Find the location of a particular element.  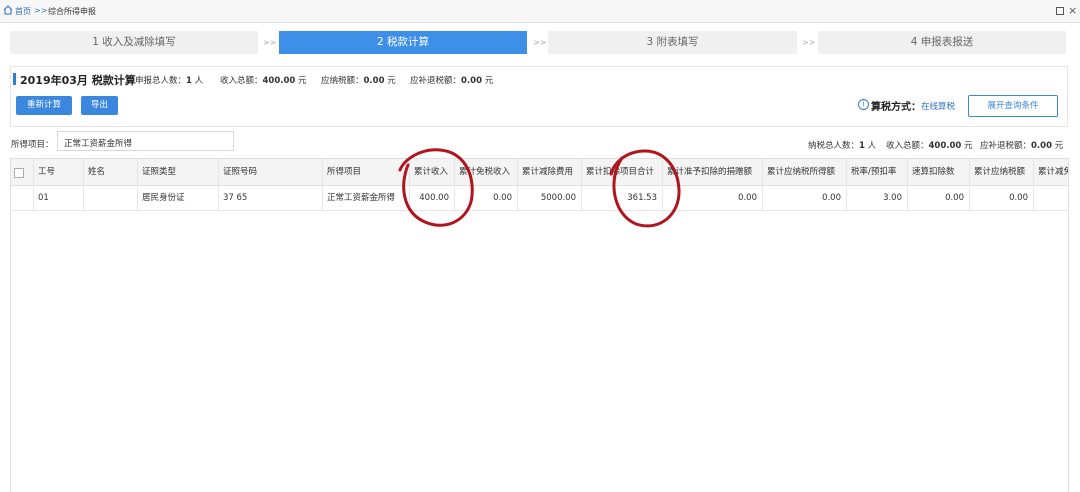

table-cell: 居民身份证 is located at coordinates (178, 198).